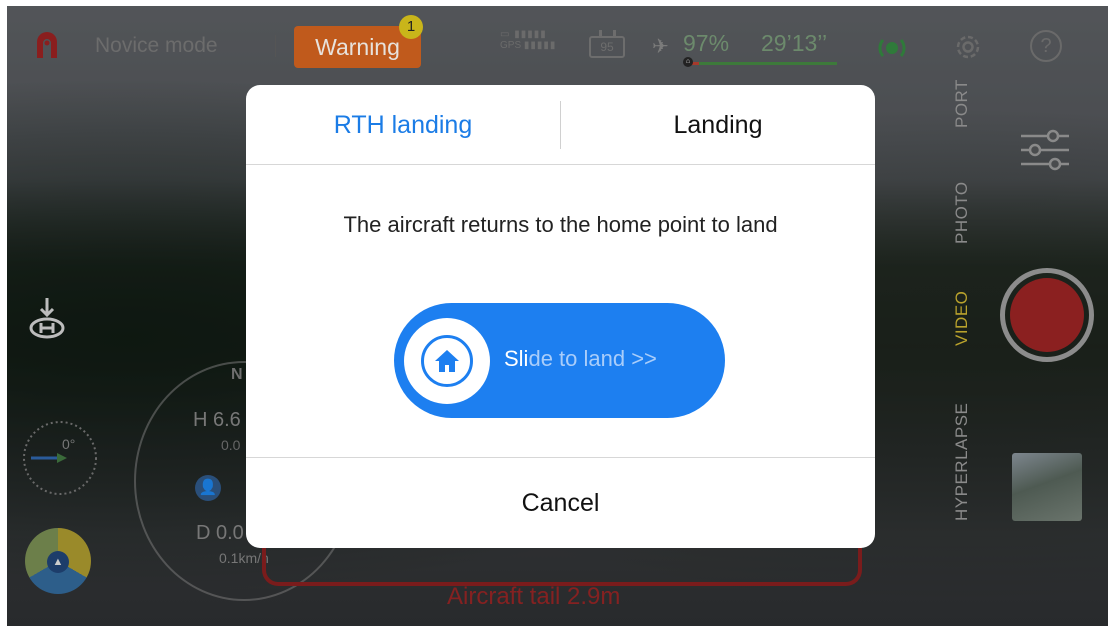  I want to click on aircraft-tail-label: Aircraft tail 2.9m, so click(534, 596).